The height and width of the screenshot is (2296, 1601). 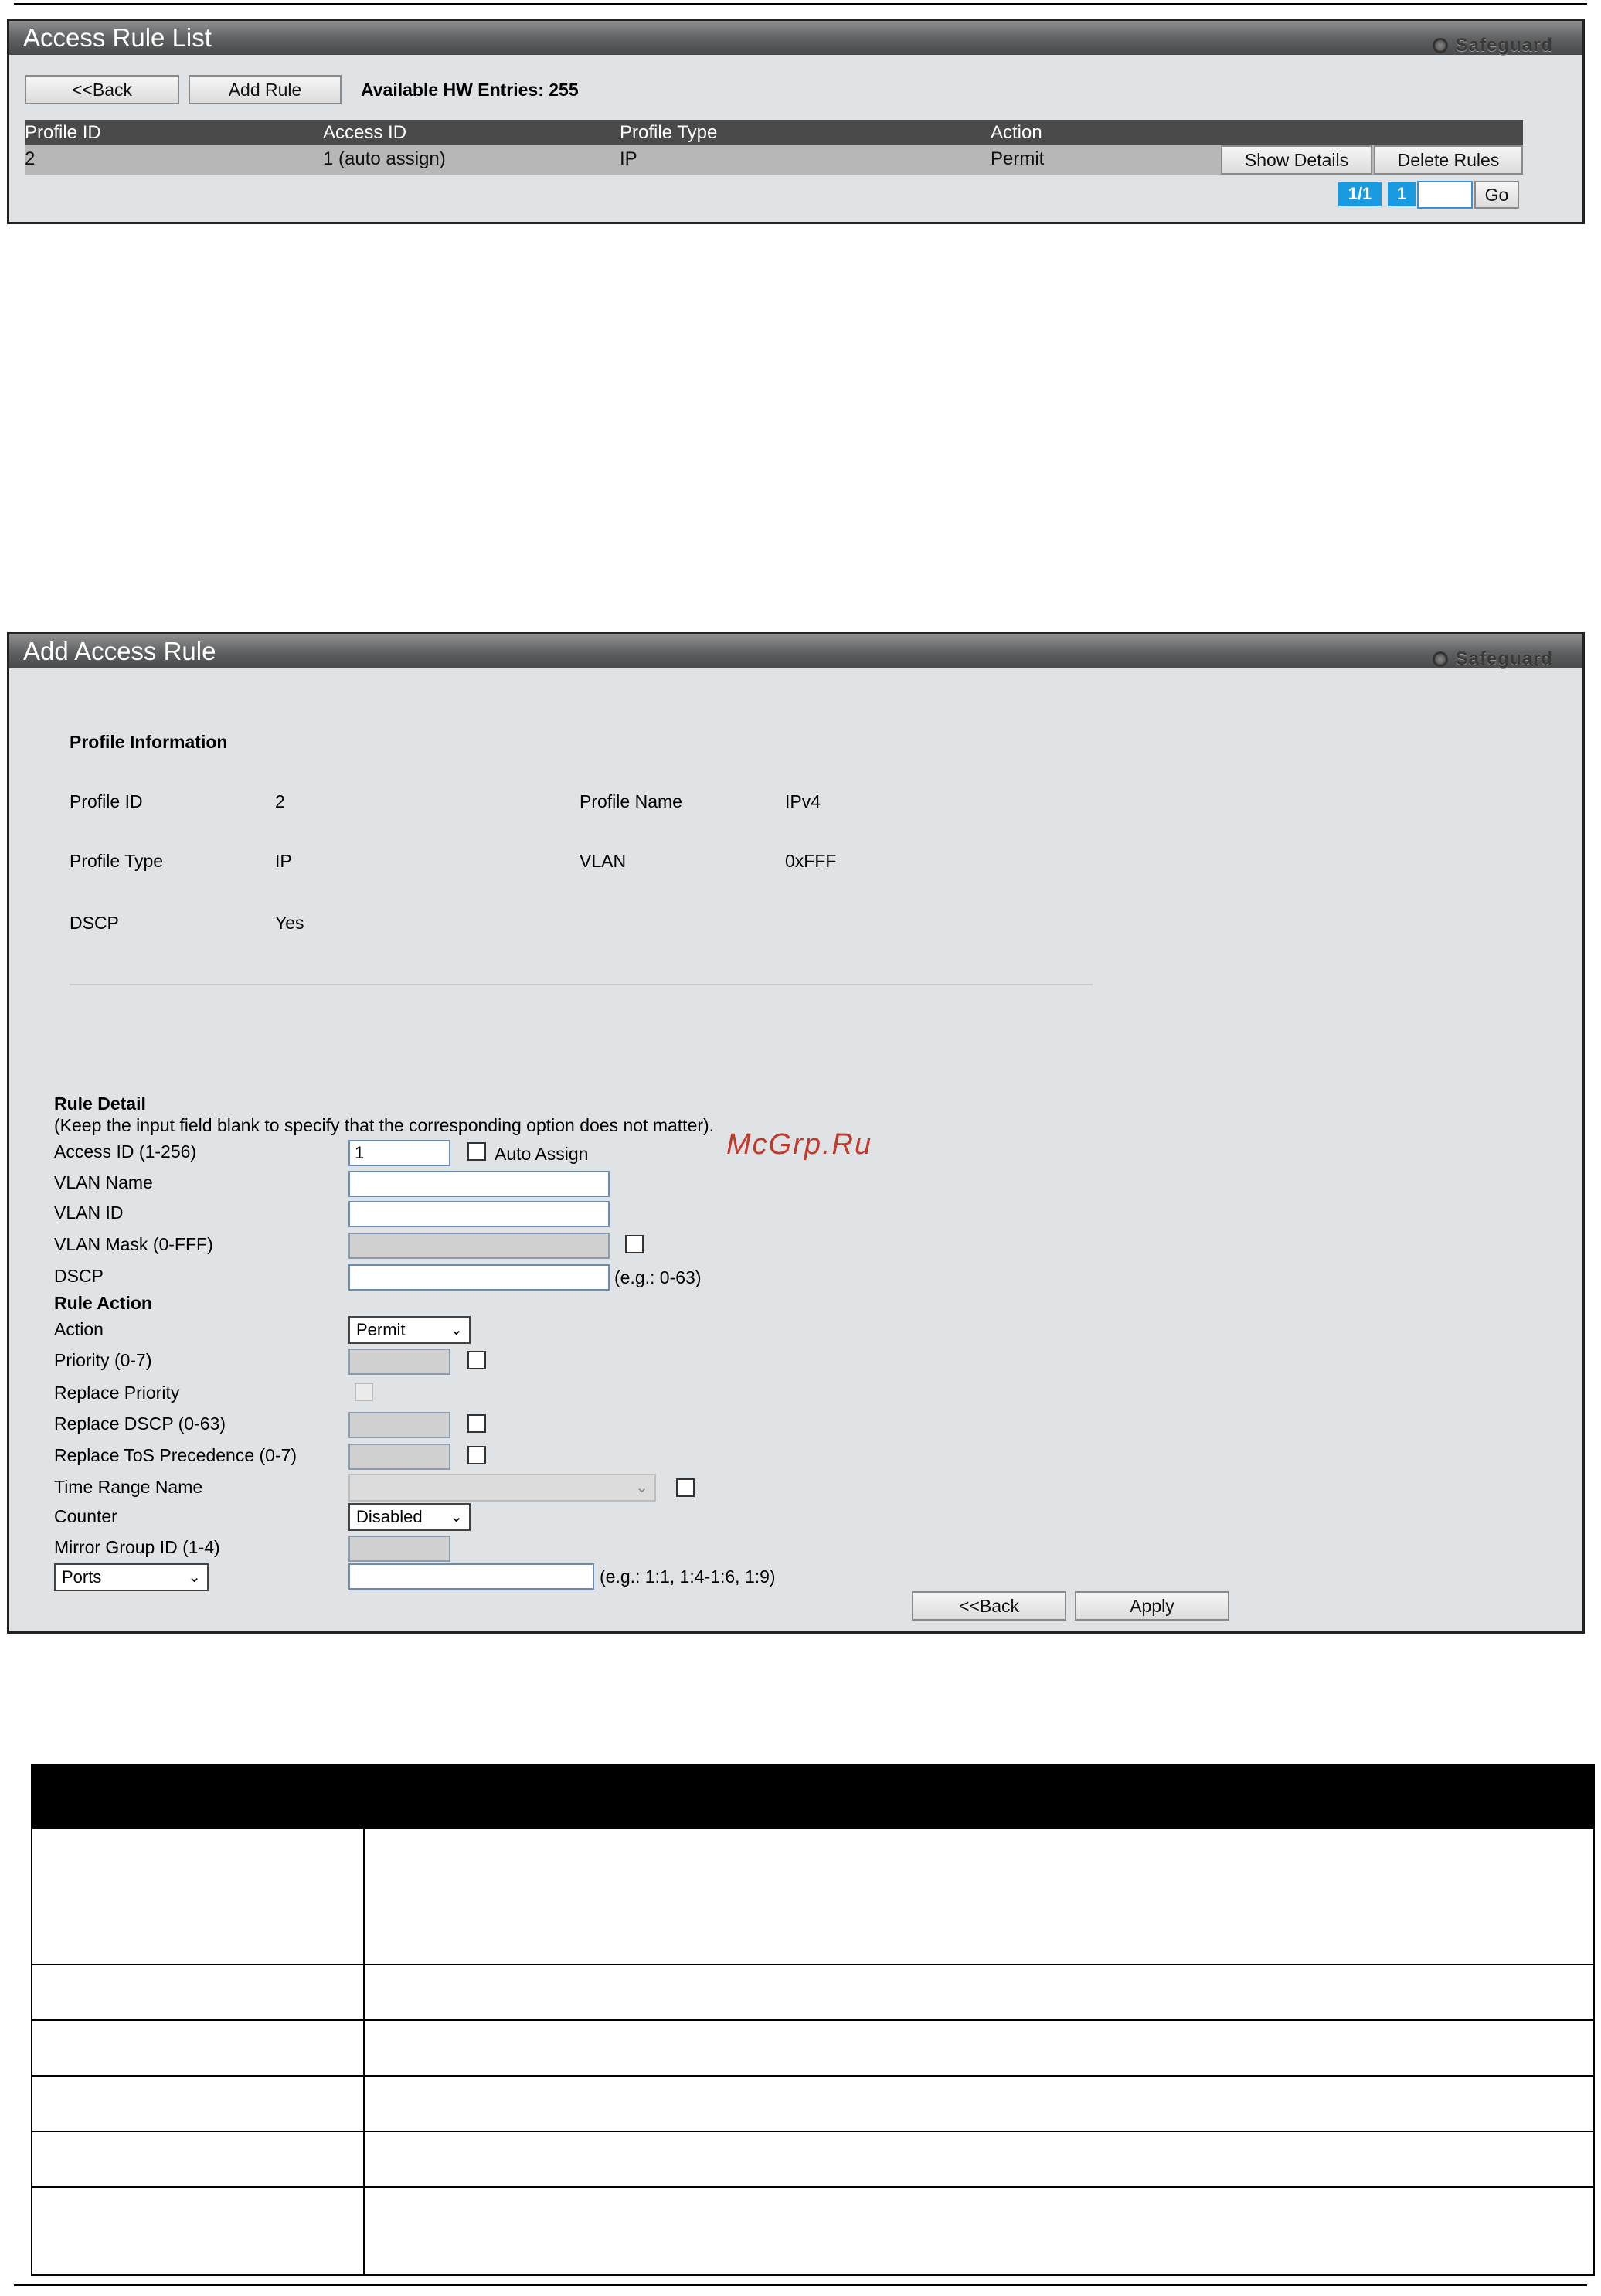 I want to click on replace-tos-checkbox, so click(x=476, y=1455).